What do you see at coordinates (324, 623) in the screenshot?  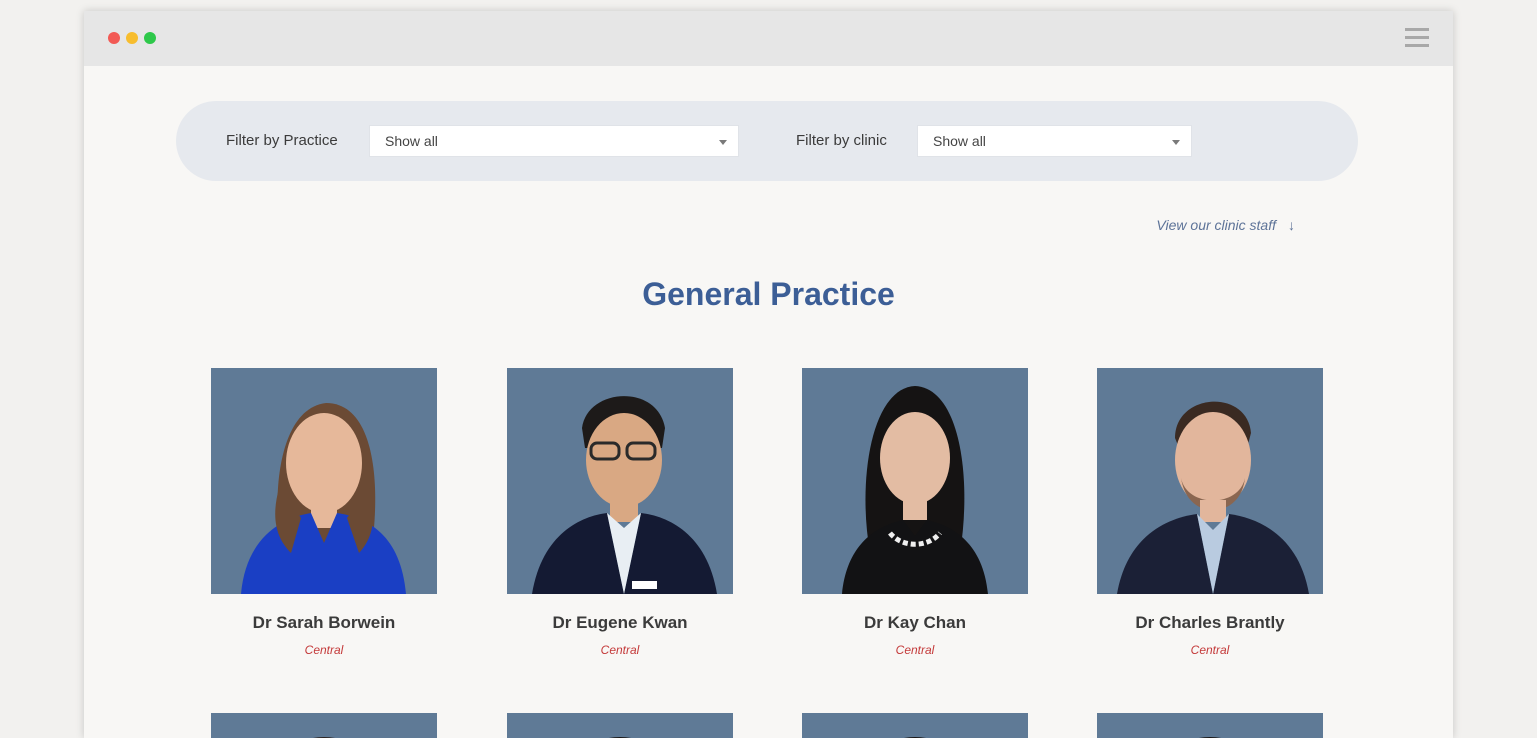 I see `doctor-name: Dr Sarah Borwein` at bounding box center [324, 623].